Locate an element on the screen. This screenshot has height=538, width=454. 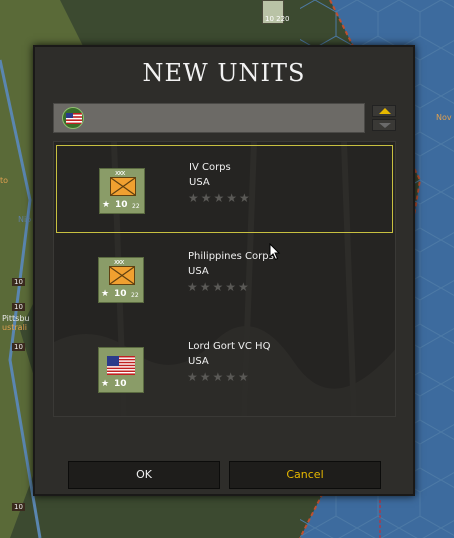
scroll-up-button is located at coordinates (384, 111).